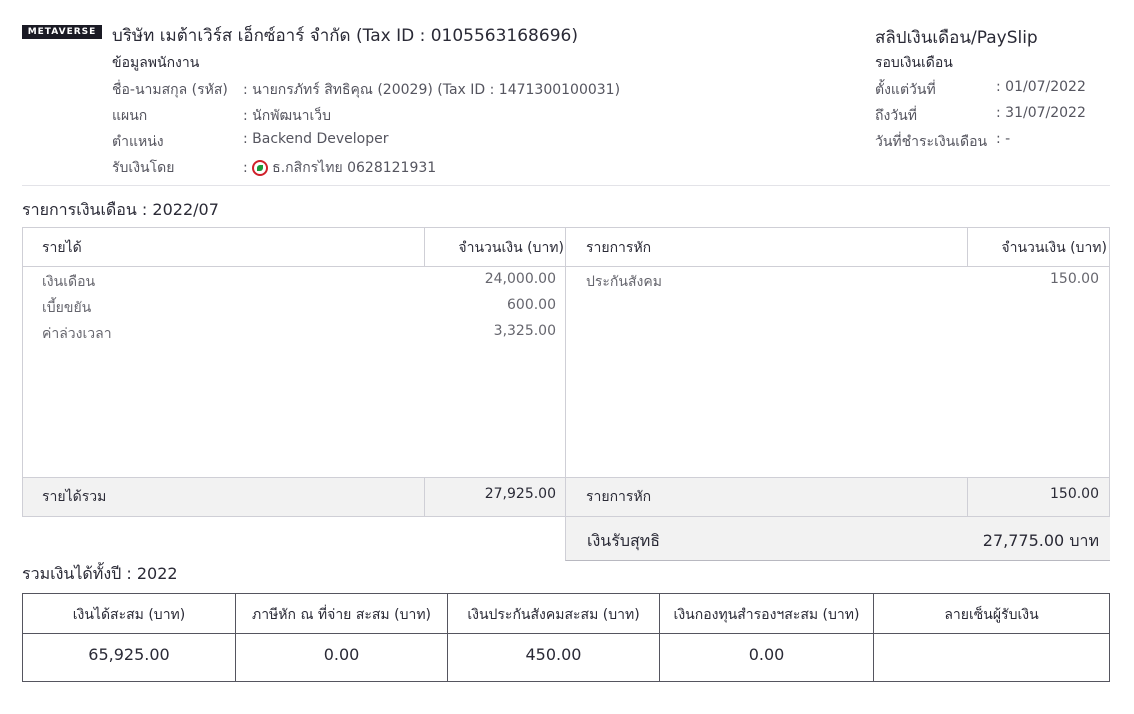  I want to click on yearly-title: รวมเงินได้ทั้งปี : 2022, so click(100, 573).